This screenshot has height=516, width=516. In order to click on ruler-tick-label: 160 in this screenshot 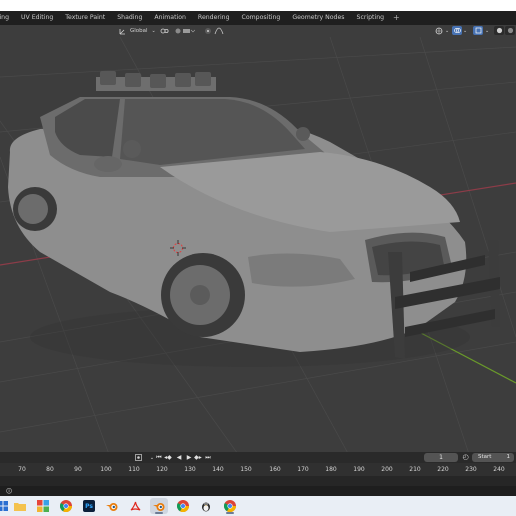, I will do `click(275, 469)`.